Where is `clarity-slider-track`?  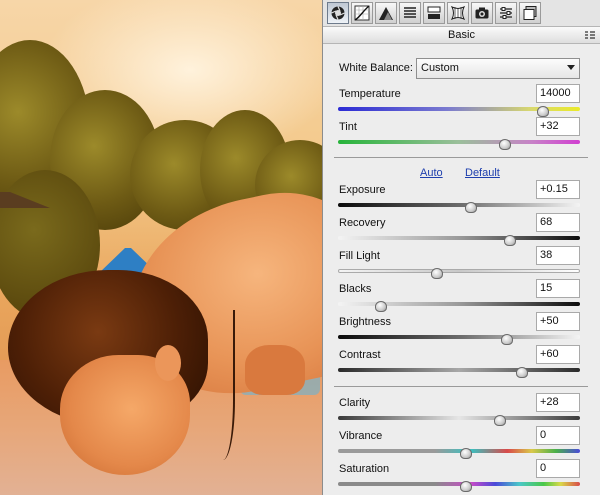 clarity-slider-track is located at coordinates (459, 418).